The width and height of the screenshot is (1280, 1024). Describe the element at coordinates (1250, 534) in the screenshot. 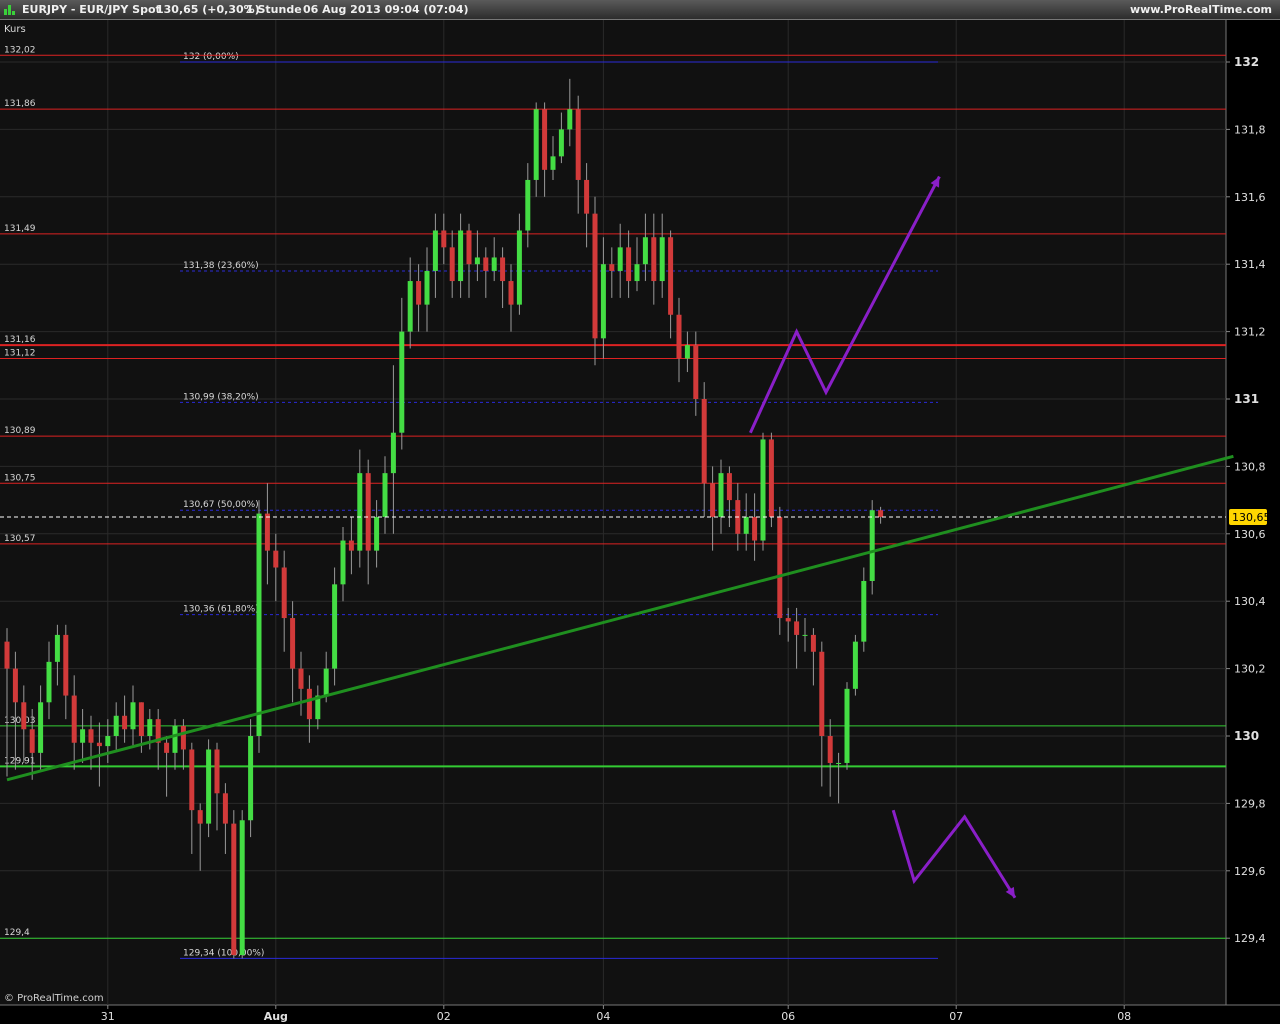

I see `y-tick-label: 130,6` at that location.